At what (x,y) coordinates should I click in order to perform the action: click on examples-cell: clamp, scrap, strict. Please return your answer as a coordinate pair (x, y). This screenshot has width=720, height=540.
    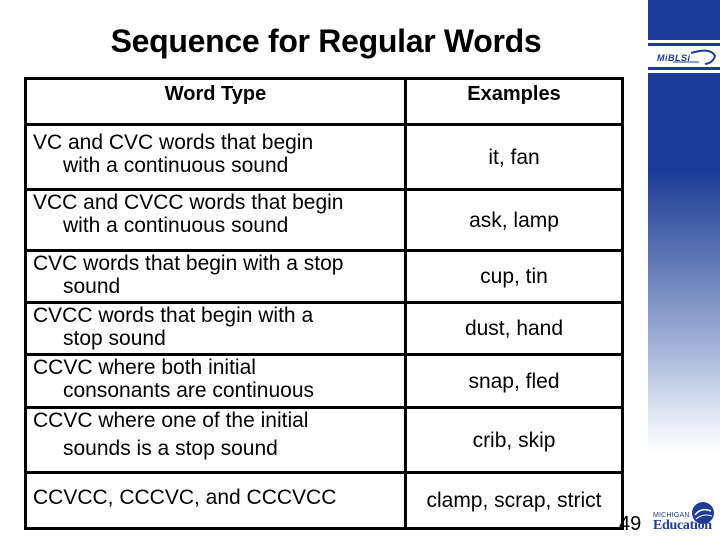
    Looking at the image, I should click on (514, 500).